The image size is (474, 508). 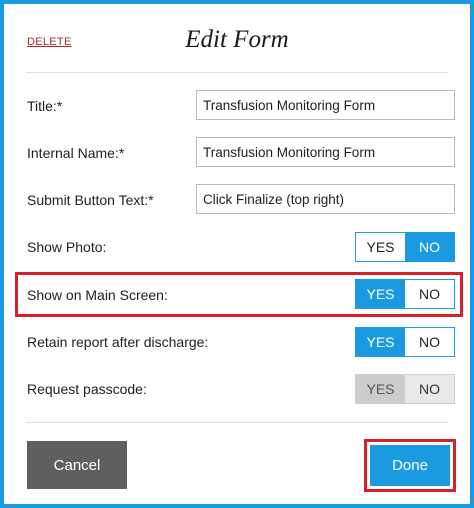 What do you see at coordinates (380, 294) in the screenshot?
I see `show-main-yes: YES` at bounding box center [380, 294].